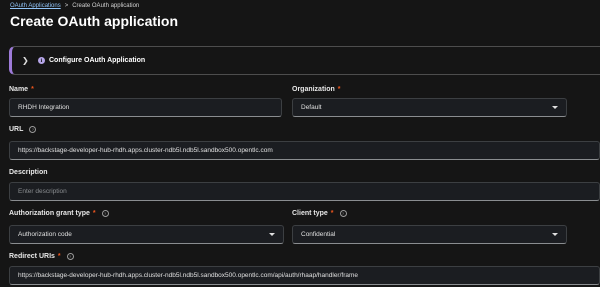  I want to click on organization-value: Default, so click(311, 107).